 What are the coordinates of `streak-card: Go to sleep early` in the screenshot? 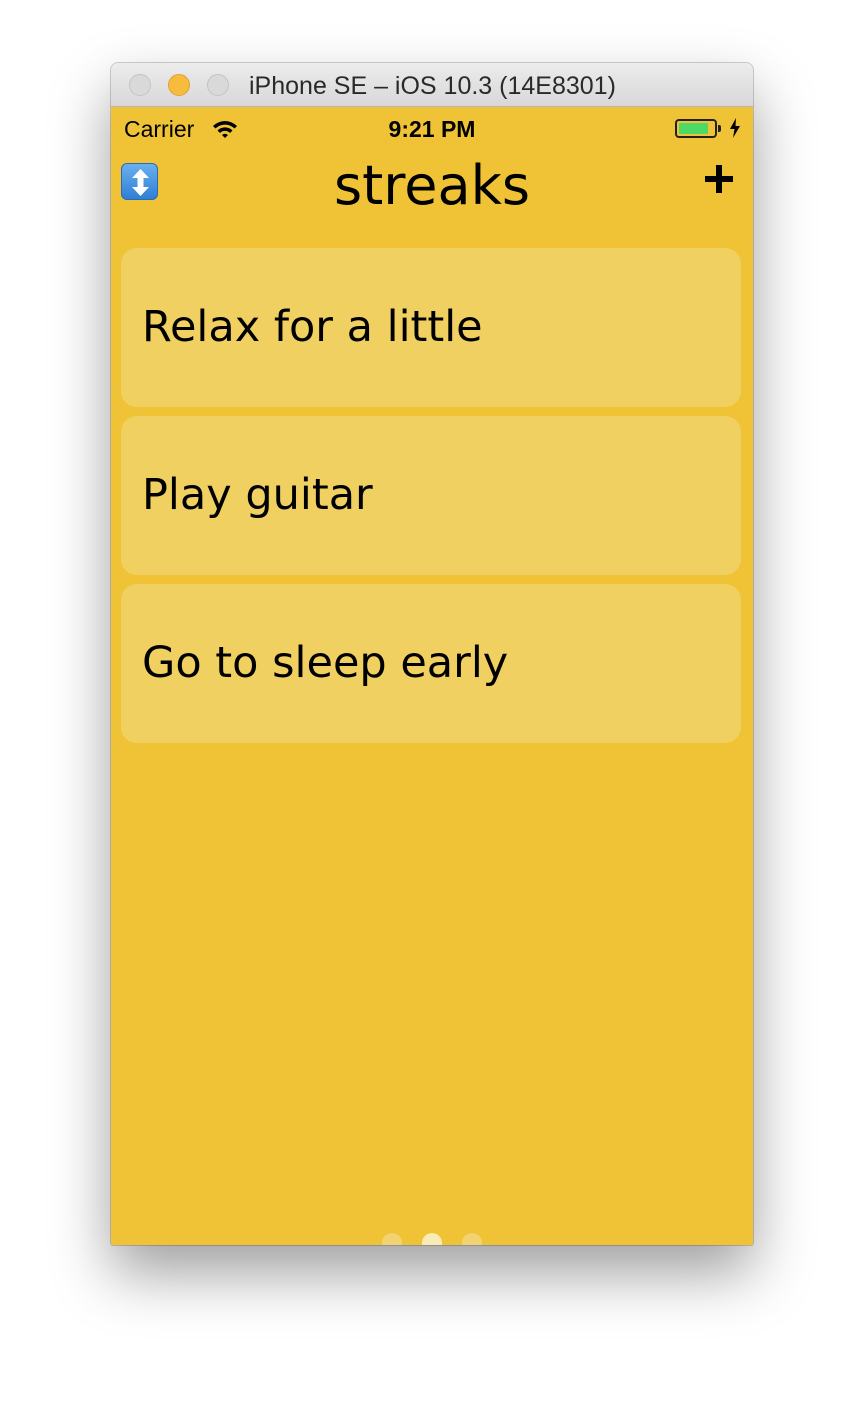 It's located at (431, 663).